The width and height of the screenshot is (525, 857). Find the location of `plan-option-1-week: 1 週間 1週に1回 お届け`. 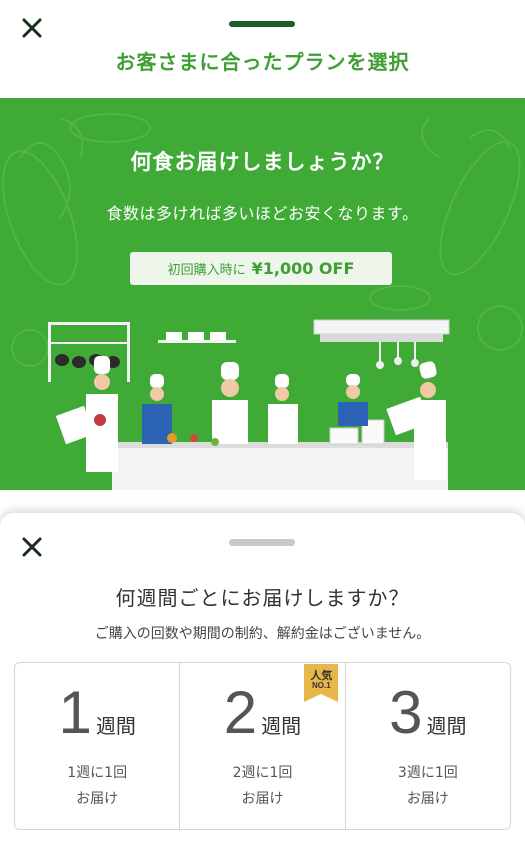

plan-option-1-week: 1 週間 1週に1回 お届け is located at coordinates (98, 746).